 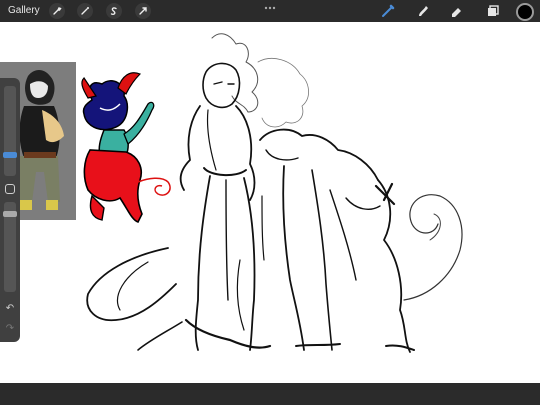 I want to click on transform-arrow-icon, so click(x=143, y=11).